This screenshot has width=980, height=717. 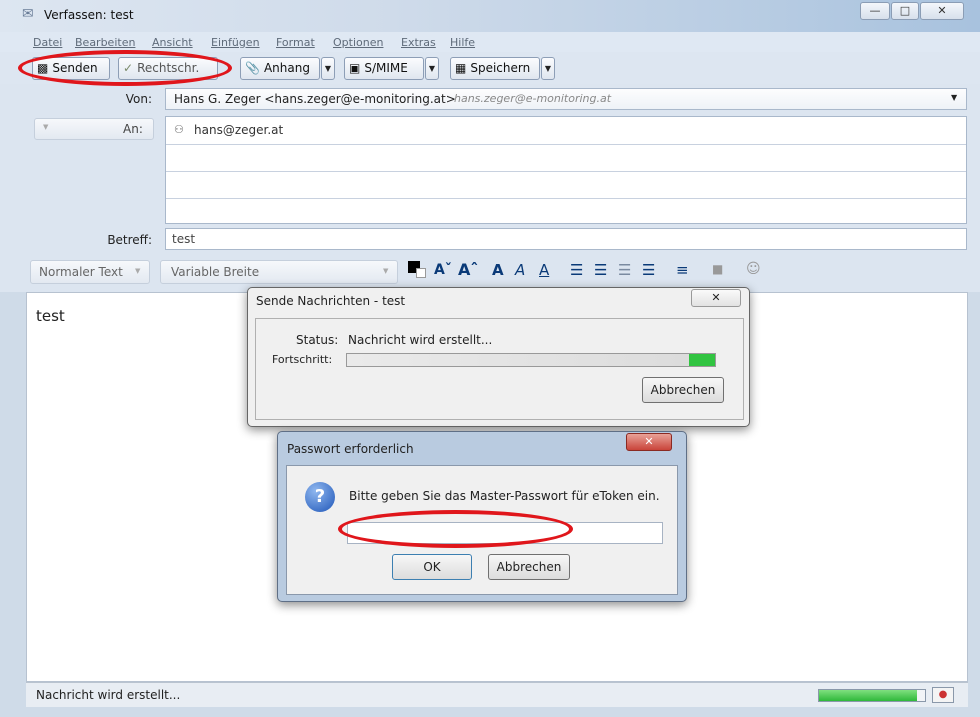 I want to click on send-cancel-button: Abbrechen, so click(x=683, y=390).